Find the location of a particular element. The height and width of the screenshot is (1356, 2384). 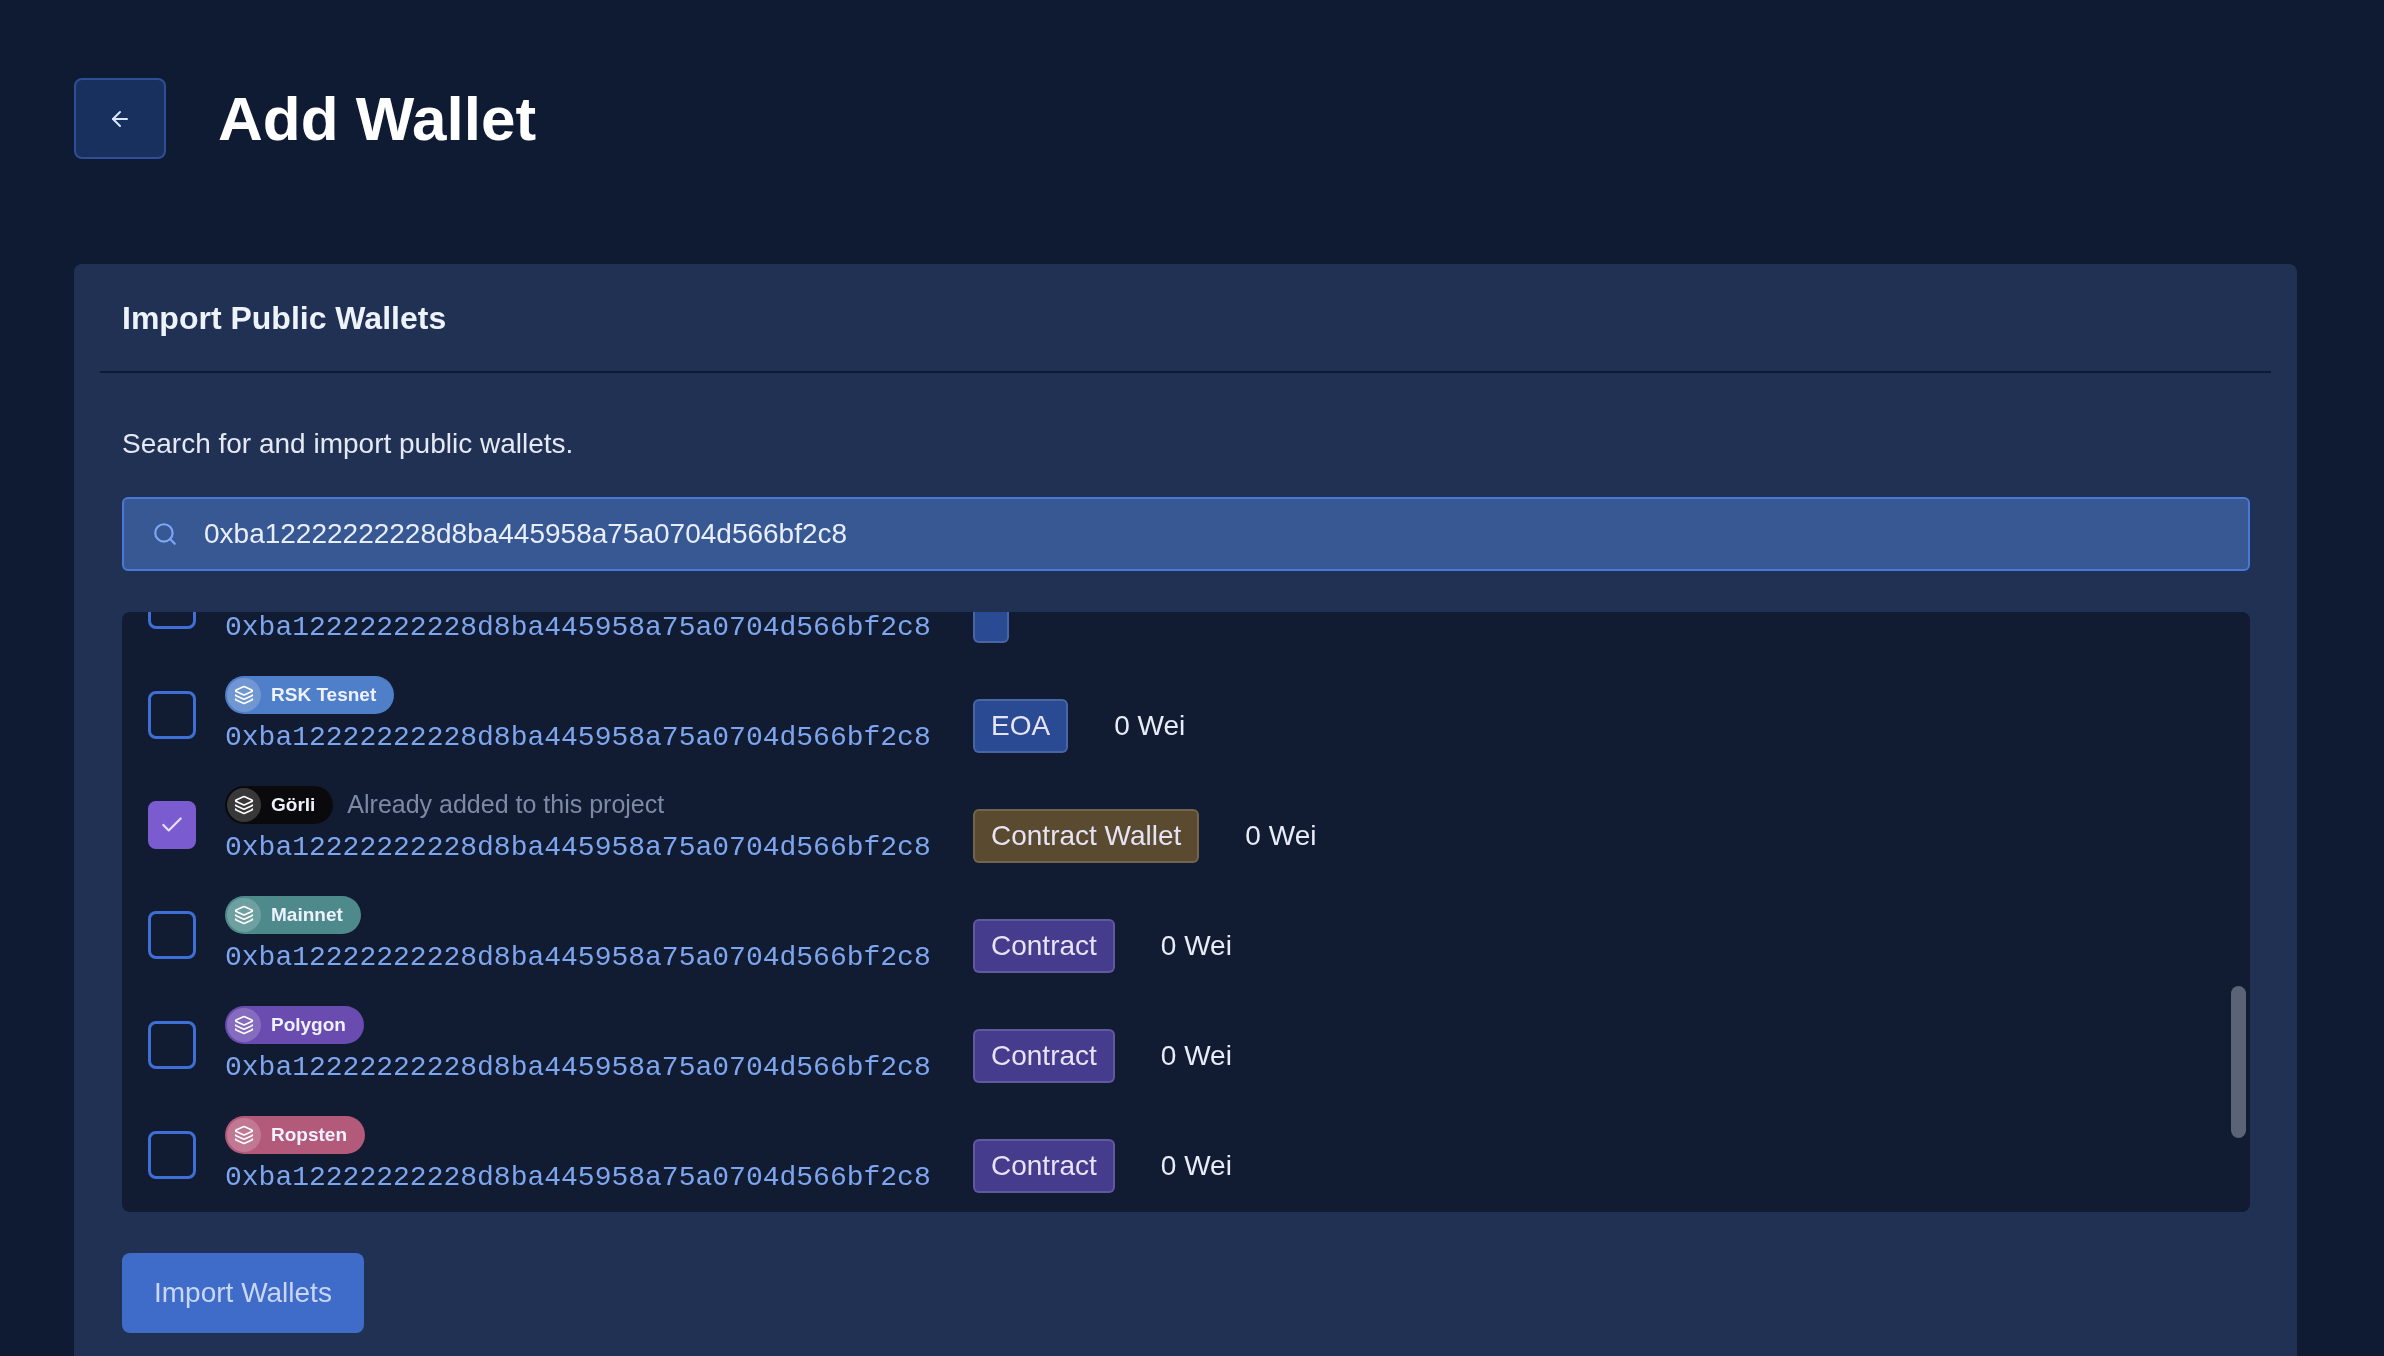

page-title: Add Wallet is located at coordinates (377, 119).